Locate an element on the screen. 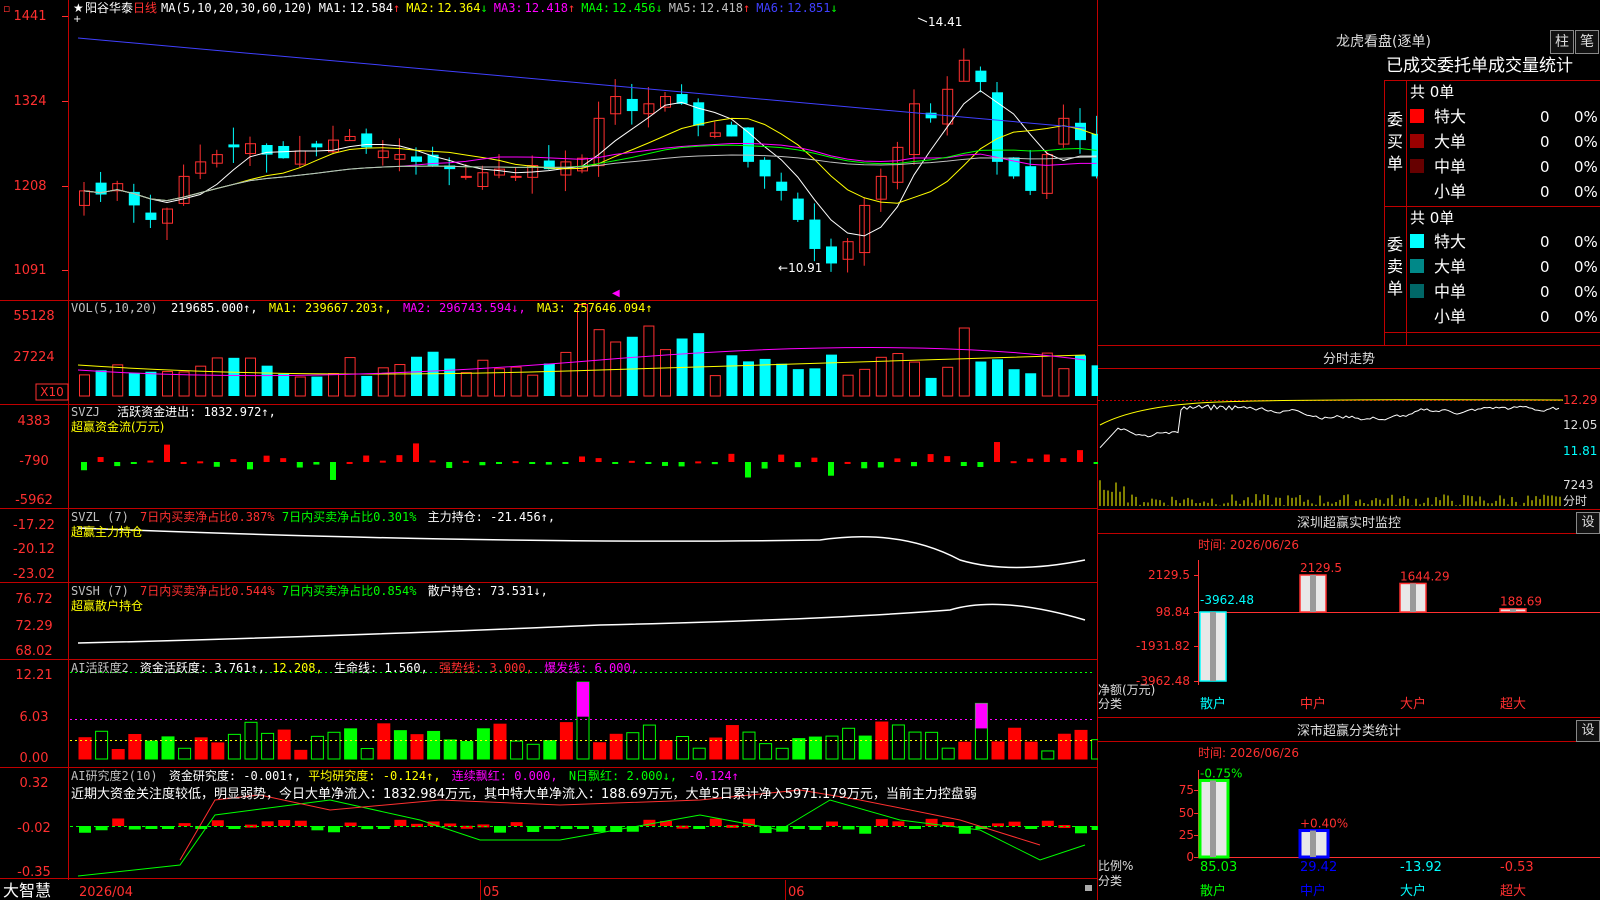 The image size is (1600, 900). order-count: 0 is located at coordinates (1545, 317).